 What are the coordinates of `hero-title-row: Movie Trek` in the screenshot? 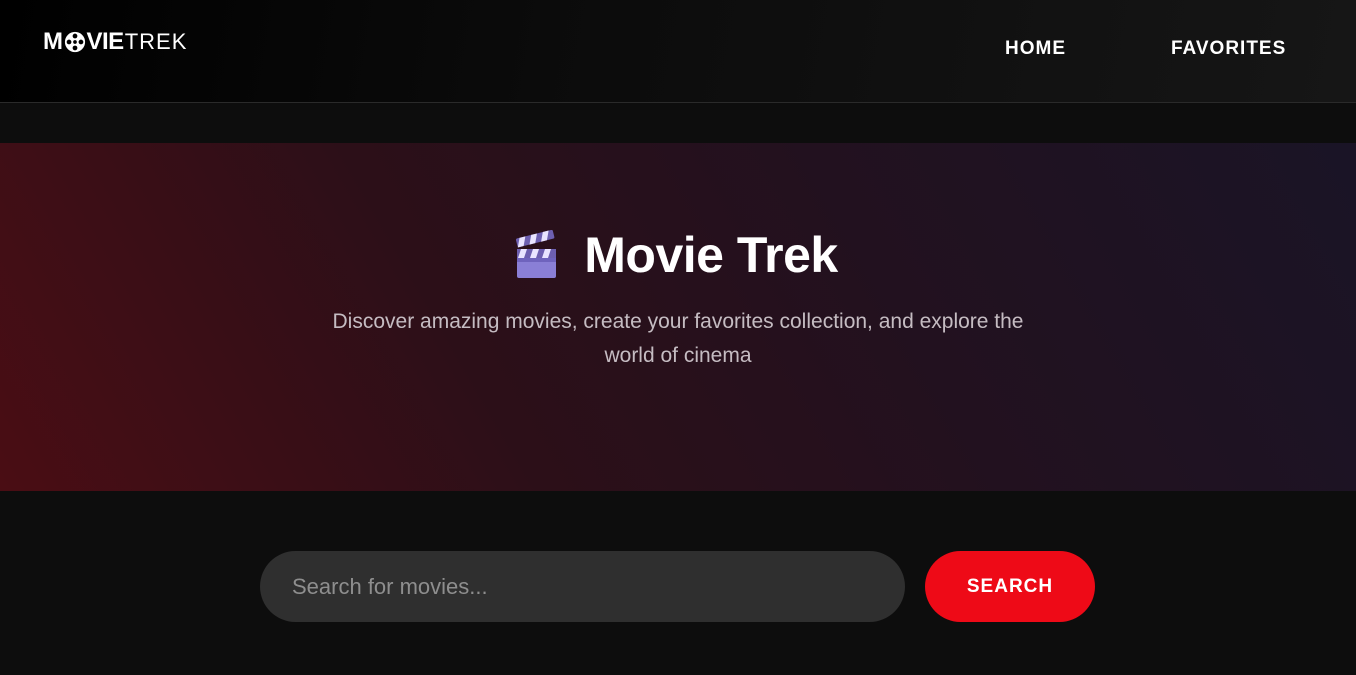 It's located at (678, 255).